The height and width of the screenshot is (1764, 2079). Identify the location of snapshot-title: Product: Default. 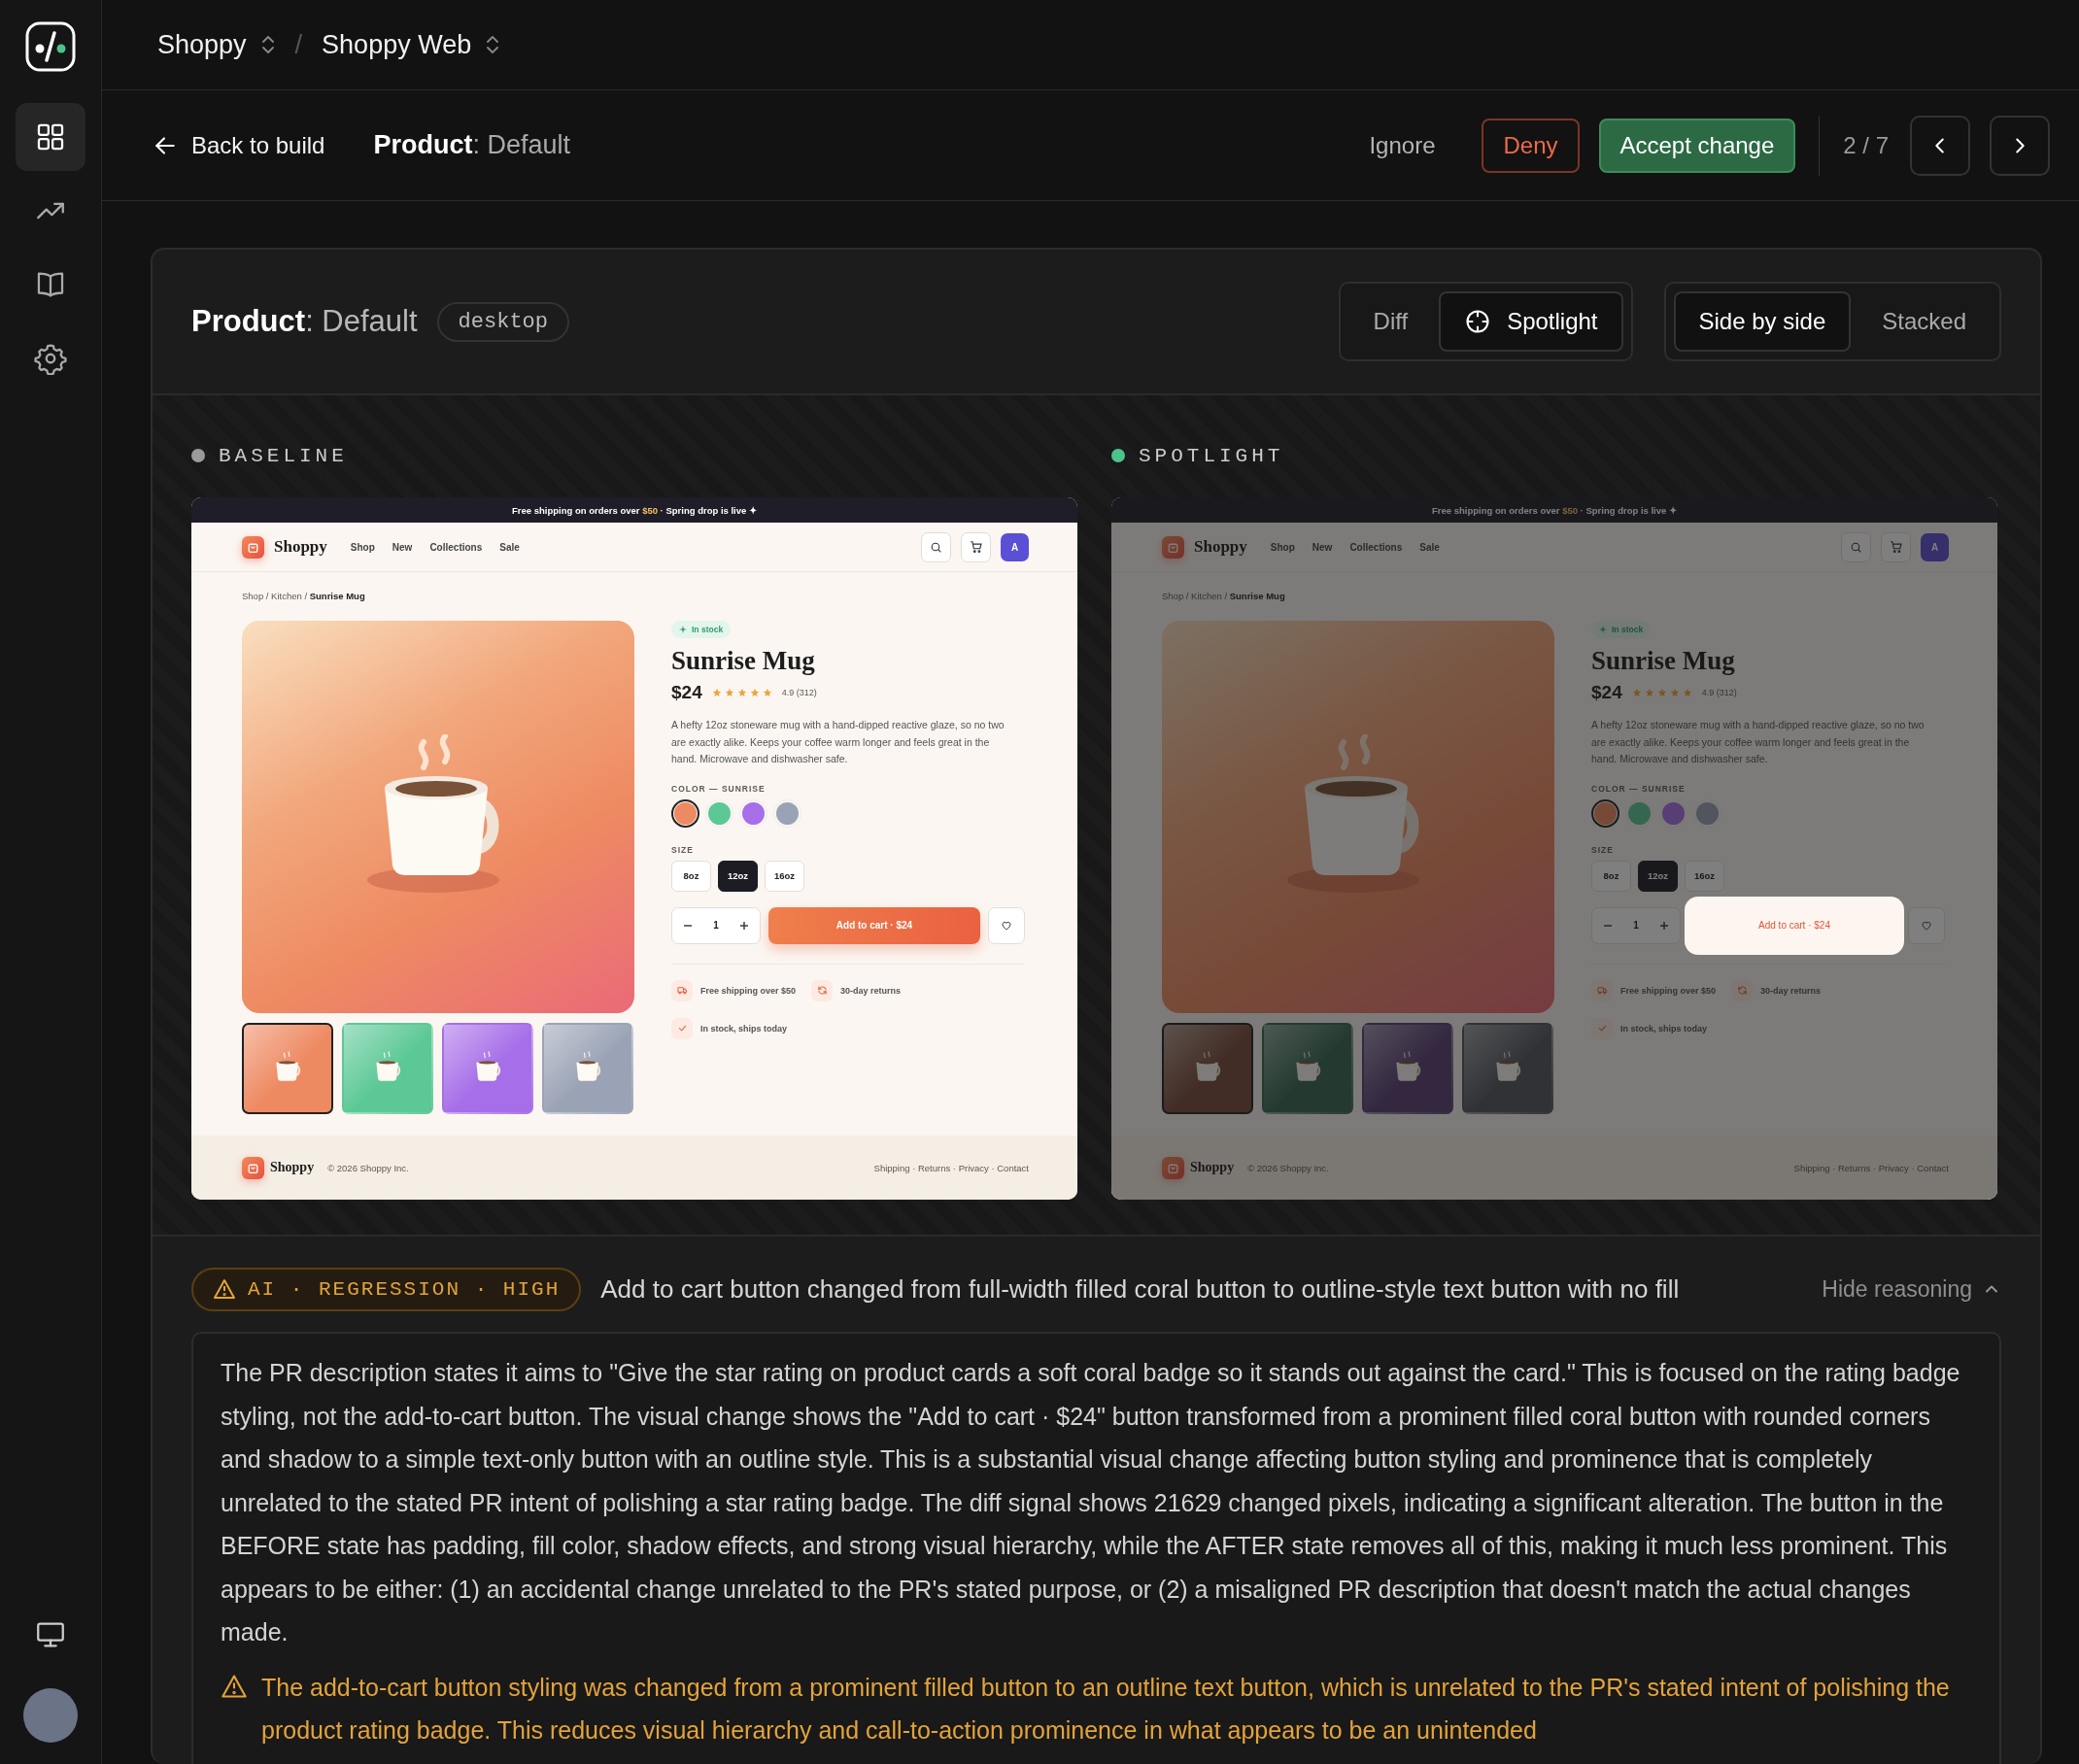
(305, 321).